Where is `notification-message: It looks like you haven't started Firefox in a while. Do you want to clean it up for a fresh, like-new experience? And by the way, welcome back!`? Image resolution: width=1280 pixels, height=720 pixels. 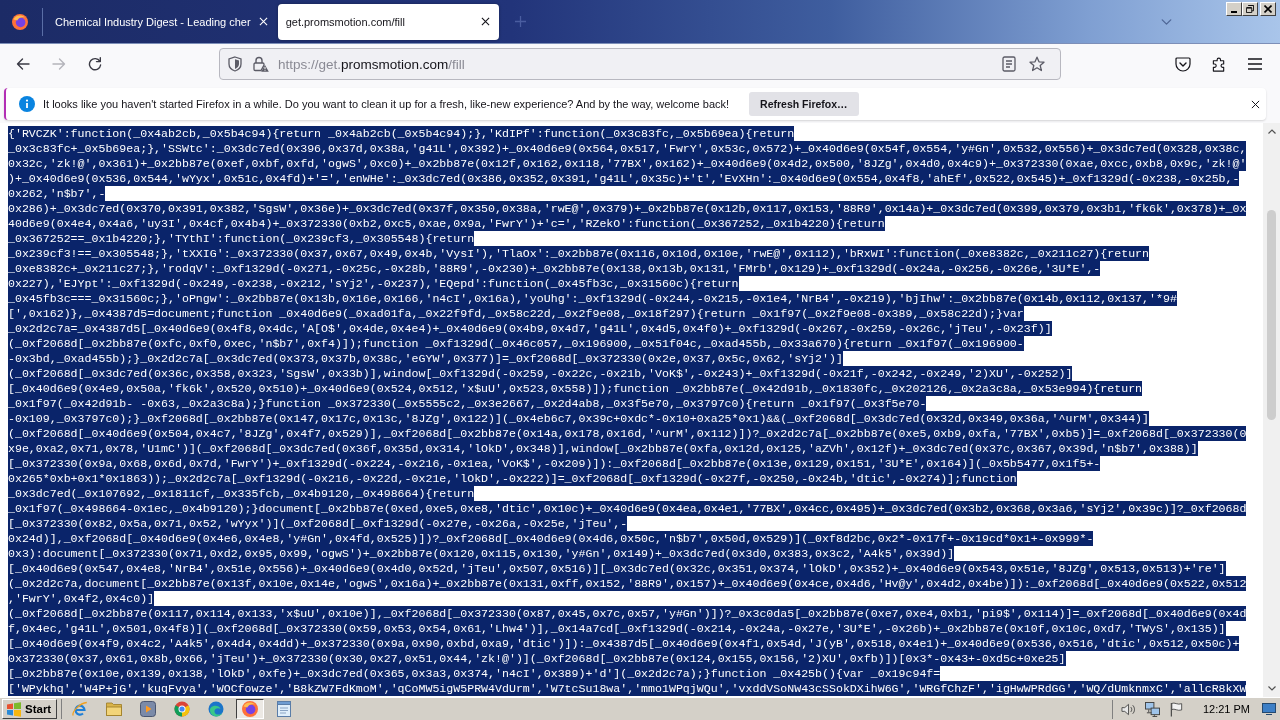 notification-message: It looks like you haven't started Firefox in a while. Do you want to clean it up for a fresh, like-new experience? And by the way, welcome back! is located at coordinates (386, 104).